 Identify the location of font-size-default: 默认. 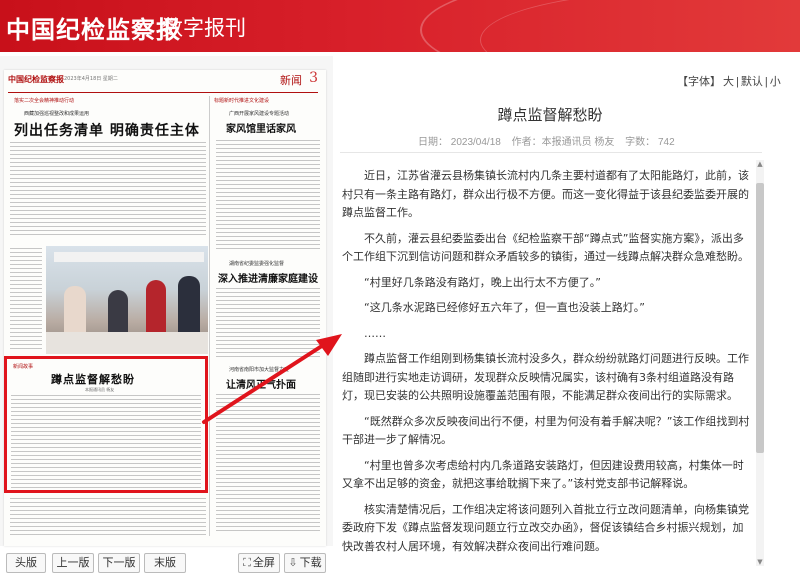
(752, 82).